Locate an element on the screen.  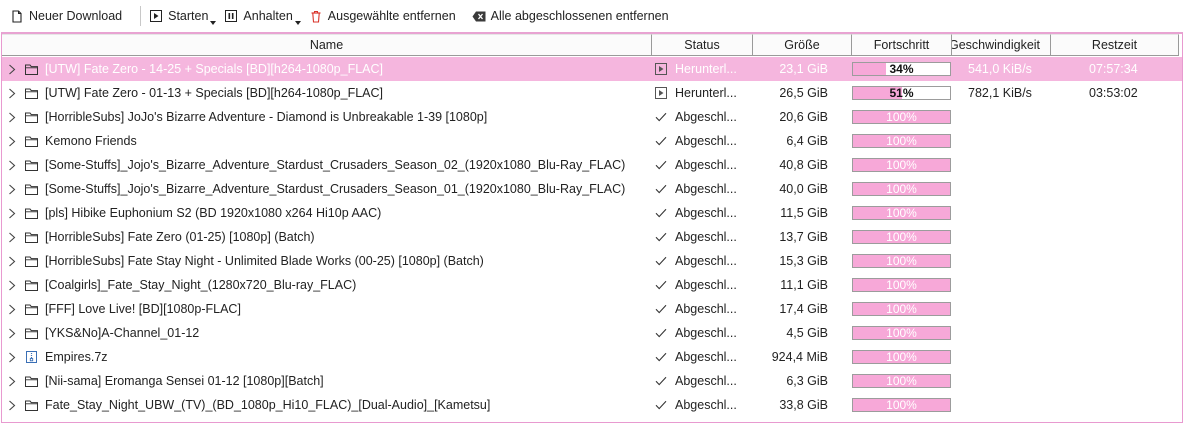
table-row: Kemono Friends Abgeschl... 6,4 GiB 100% is located at coordinates (592, 141).